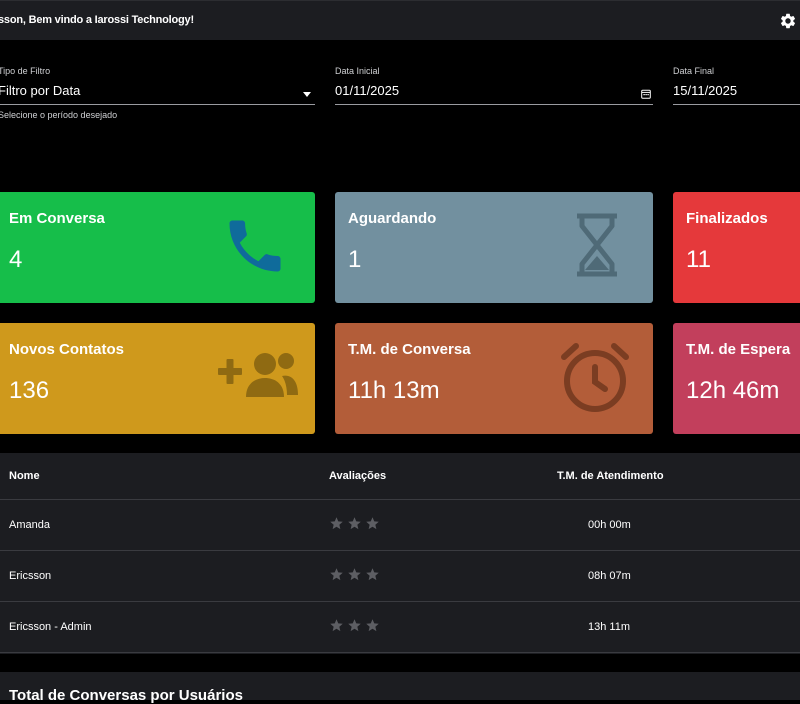 The height and width of the screenshot is (704, 800). Describe the element at coordinates (258, 375) in the screenshot. I see `add-group-icon` at that location.